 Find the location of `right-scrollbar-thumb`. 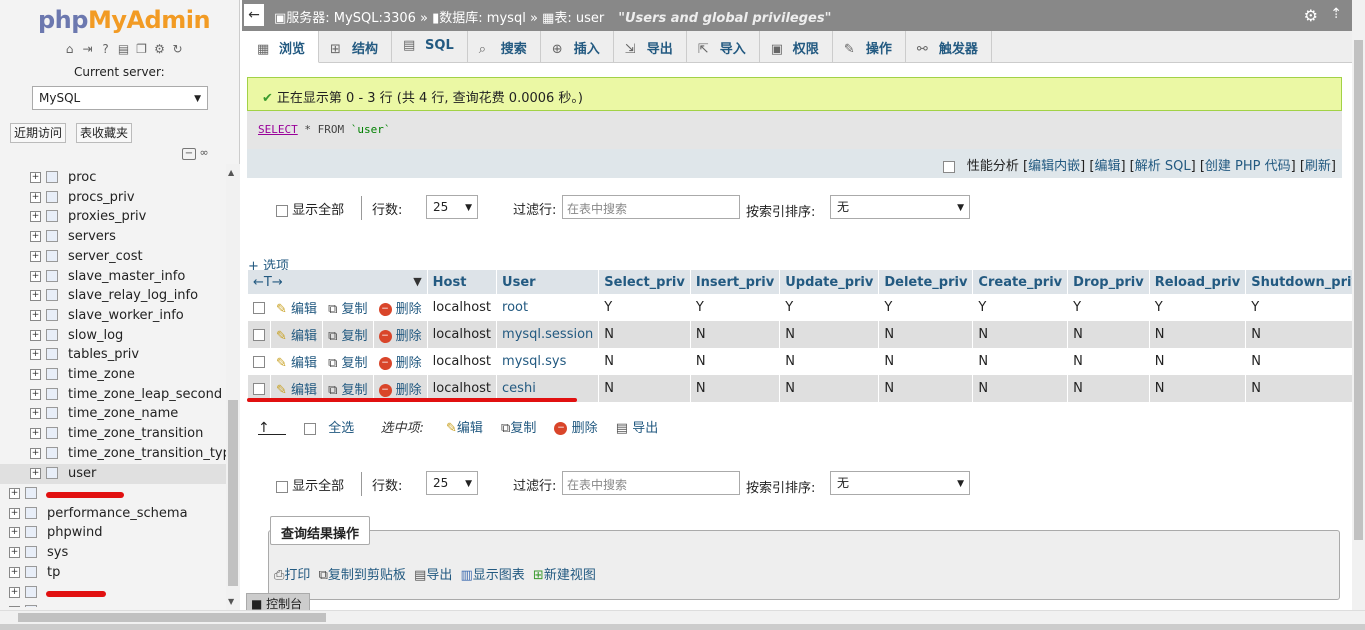

right-scrollbar-thumb is located at coordinates (1358, 290).